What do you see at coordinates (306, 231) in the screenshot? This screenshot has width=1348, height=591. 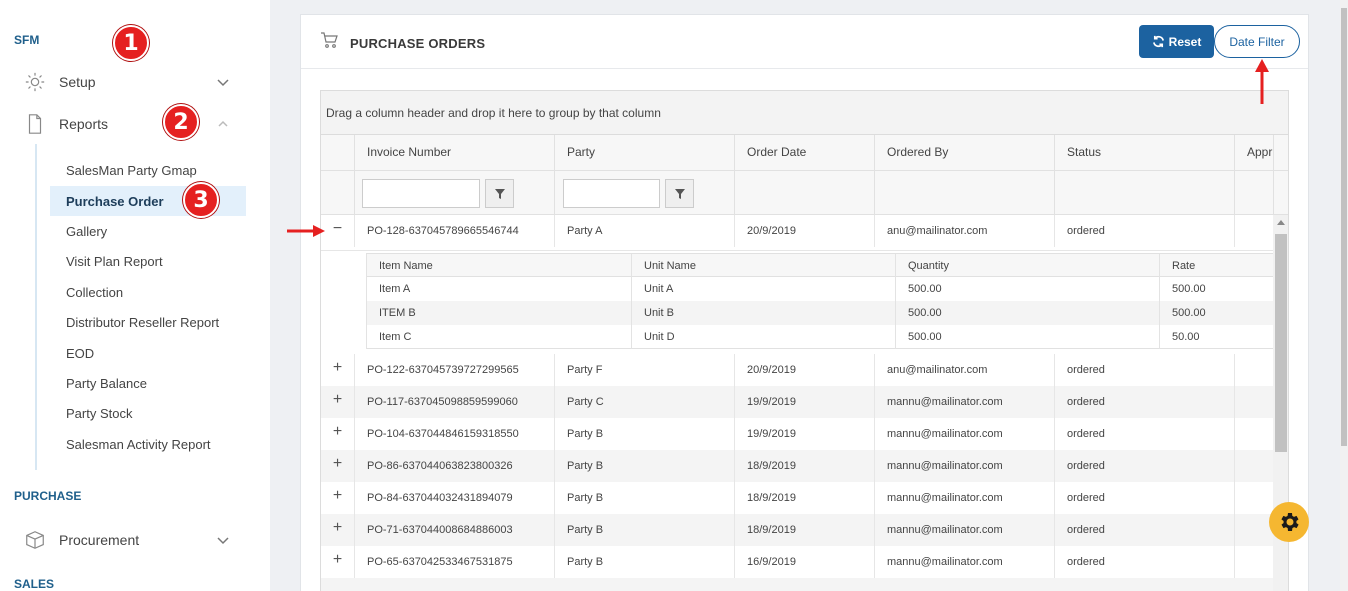 I see `annotation-arrow-right-icon` at bounding box center [306, 231].